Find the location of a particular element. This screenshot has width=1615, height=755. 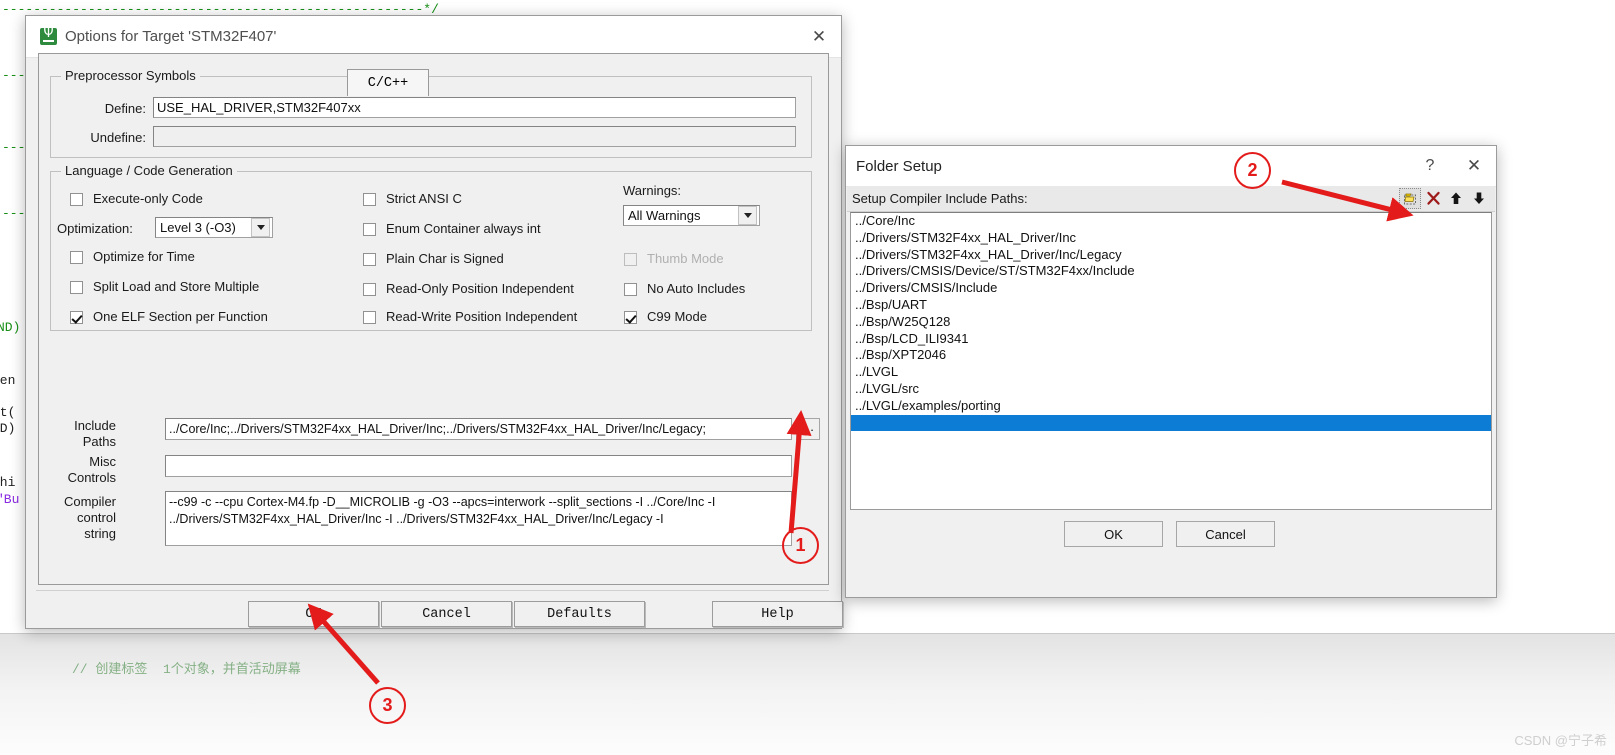

arrow-to-browse-button is located at coordinates (799, 472).